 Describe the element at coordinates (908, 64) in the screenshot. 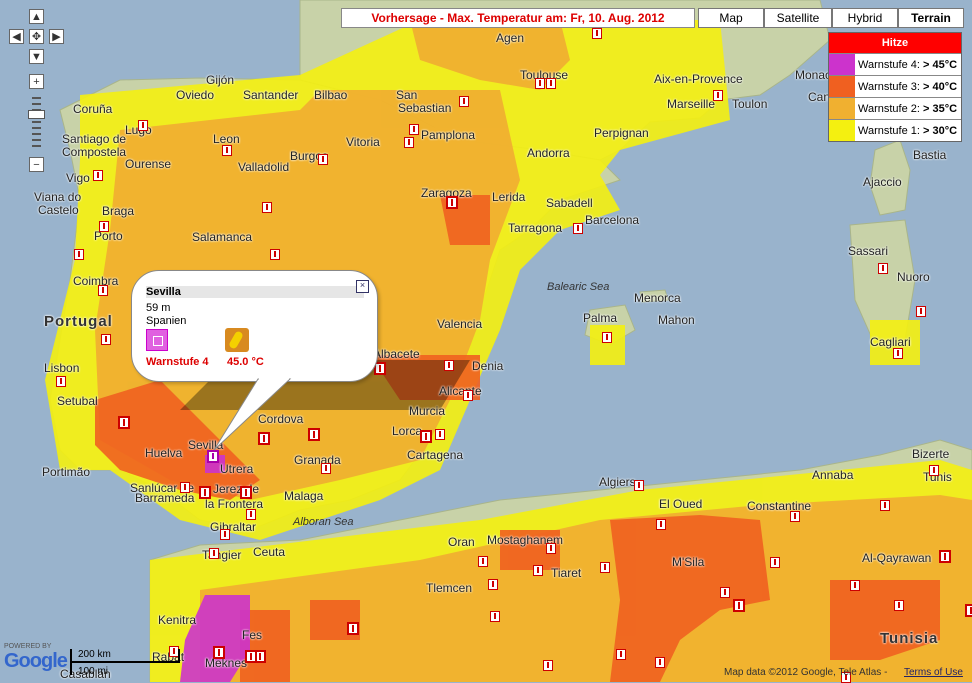

I see `legend-label: Warnstufe 4: > 45°C` at that location.